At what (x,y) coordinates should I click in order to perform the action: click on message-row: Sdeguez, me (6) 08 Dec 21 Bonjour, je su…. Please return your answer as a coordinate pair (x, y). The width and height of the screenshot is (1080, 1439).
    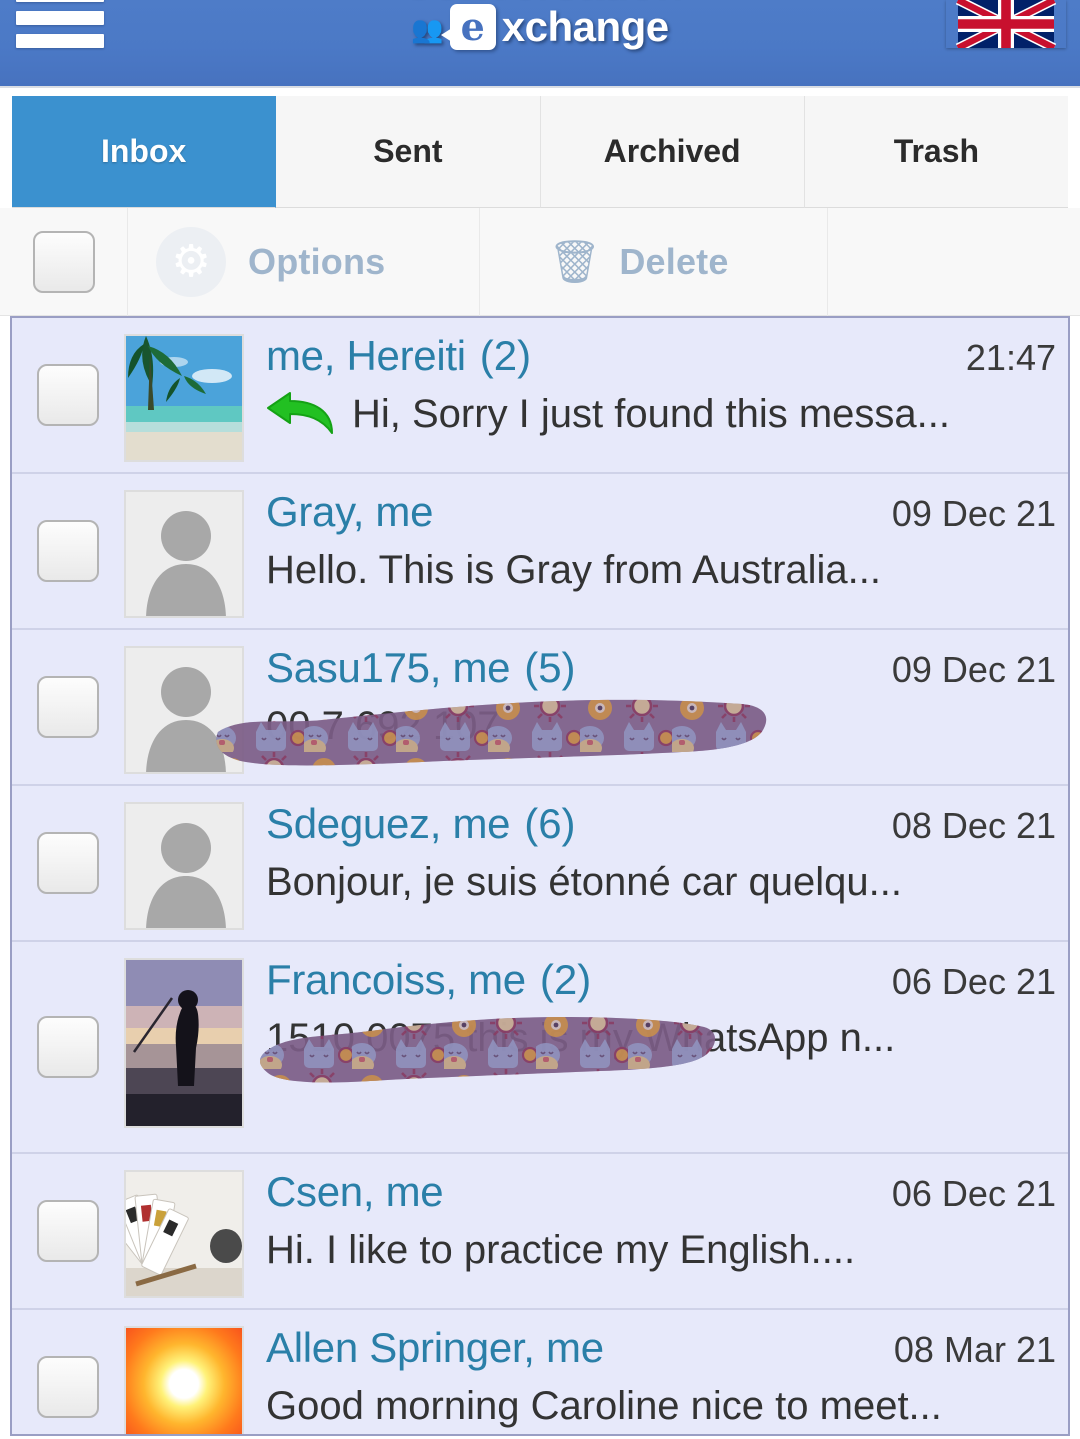
    Looking at the image, I should click on (540, 864).